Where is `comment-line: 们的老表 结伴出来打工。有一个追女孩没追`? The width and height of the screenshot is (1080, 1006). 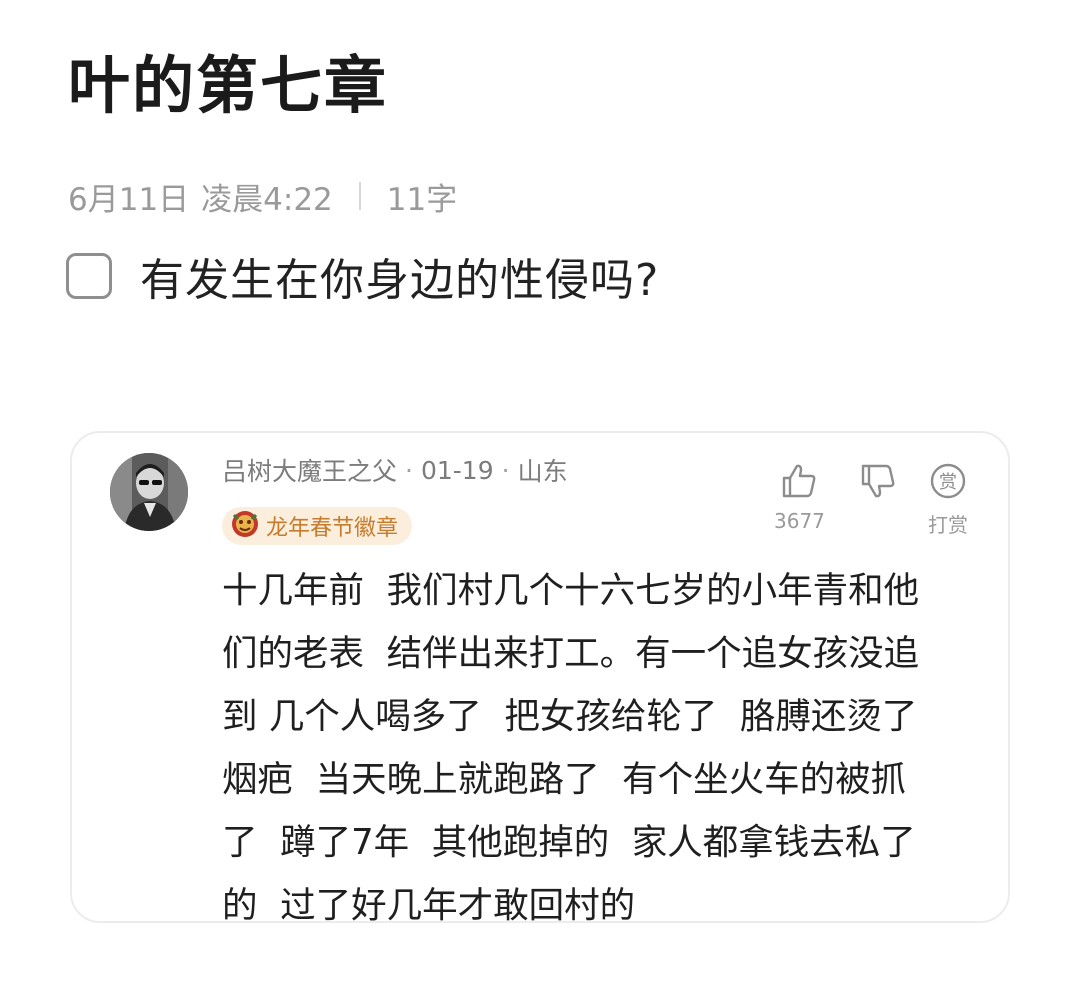
comment-line: 们的老表 结伴出来打工。有一个追女孩没追 is located at coordinates (571, 653).